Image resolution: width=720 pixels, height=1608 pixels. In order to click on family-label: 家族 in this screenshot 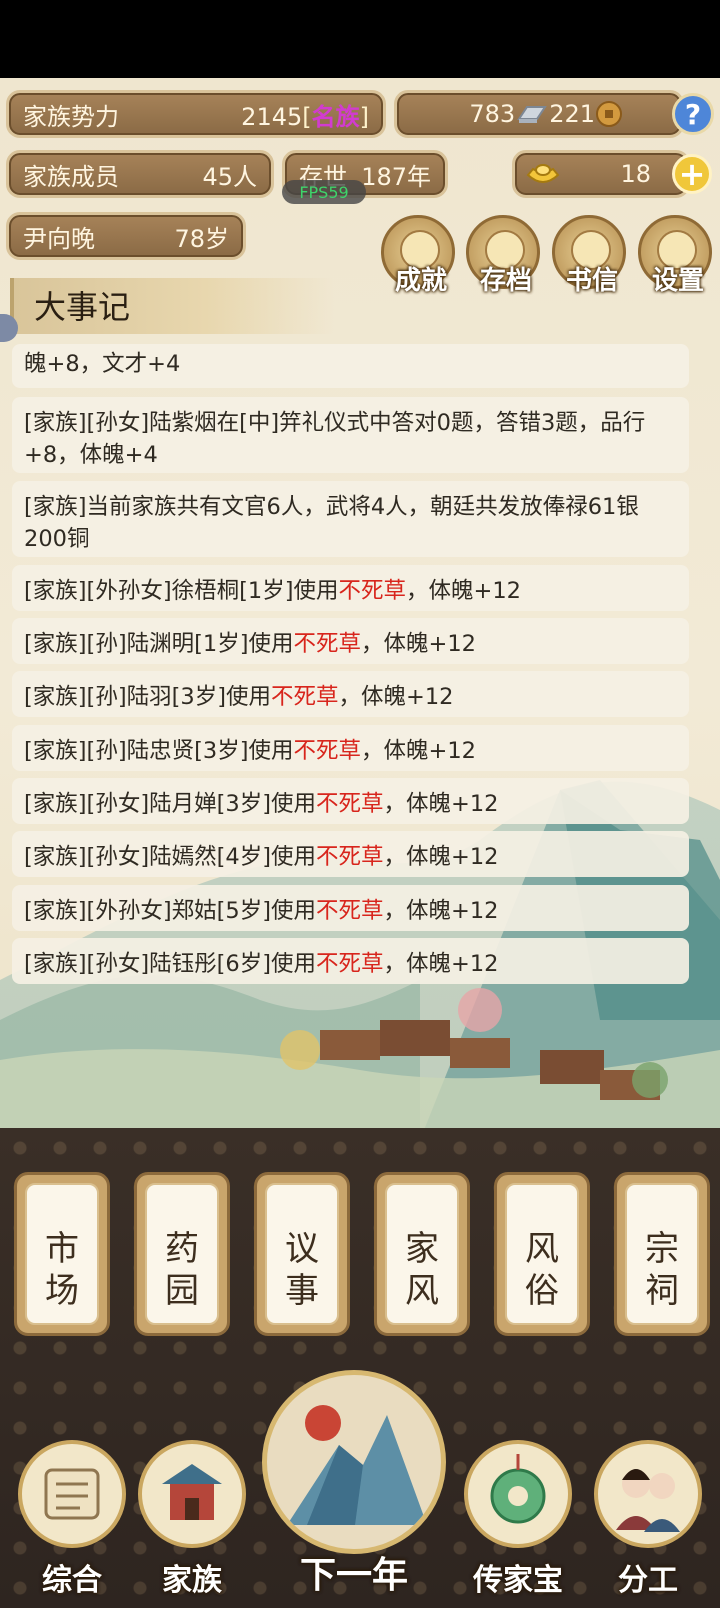, I will do `click(192, 1580)`.